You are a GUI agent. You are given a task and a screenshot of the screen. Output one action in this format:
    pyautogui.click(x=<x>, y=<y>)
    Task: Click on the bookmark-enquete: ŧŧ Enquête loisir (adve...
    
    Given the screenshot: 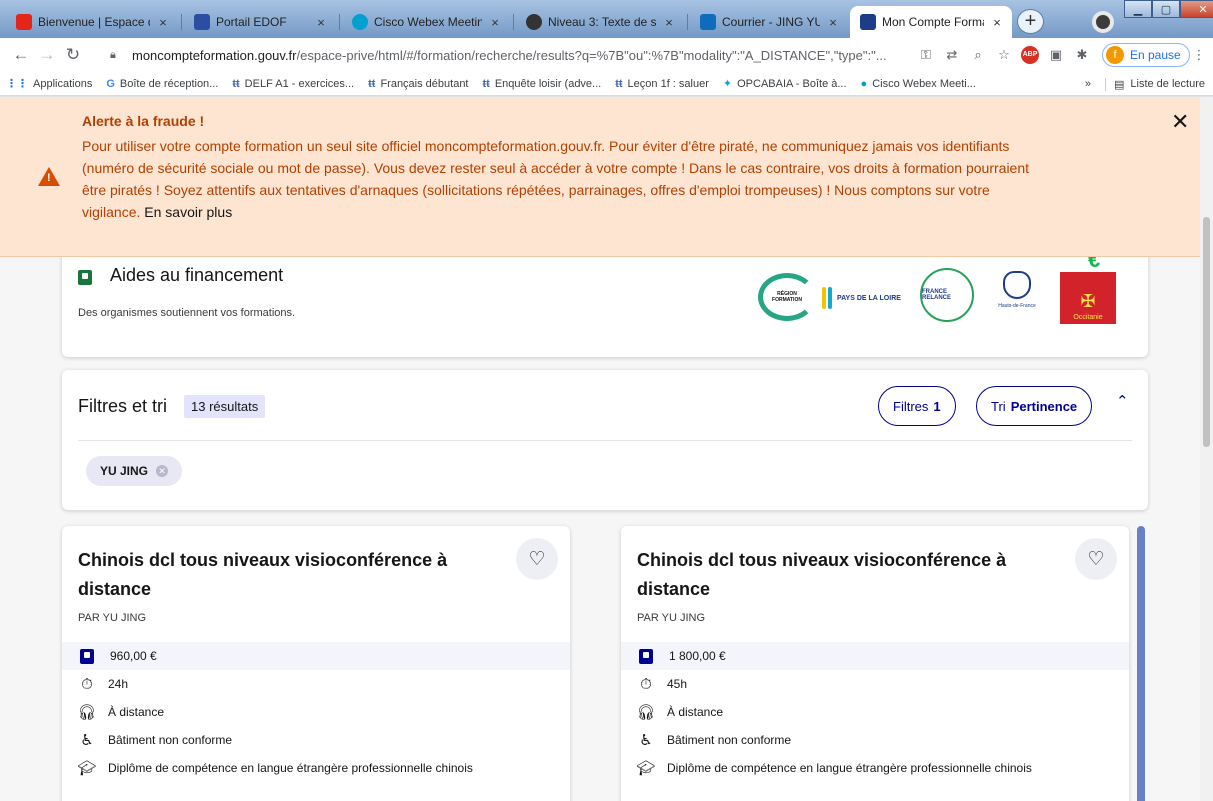 What is the action you would take?
    pyautogui.click(x=542, y=84)
    